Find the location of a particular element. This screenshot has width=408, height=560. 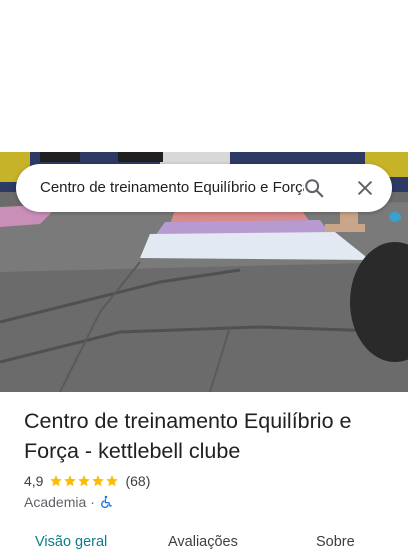

tab-sobre: Sobre is located at coordinates (335, 542).